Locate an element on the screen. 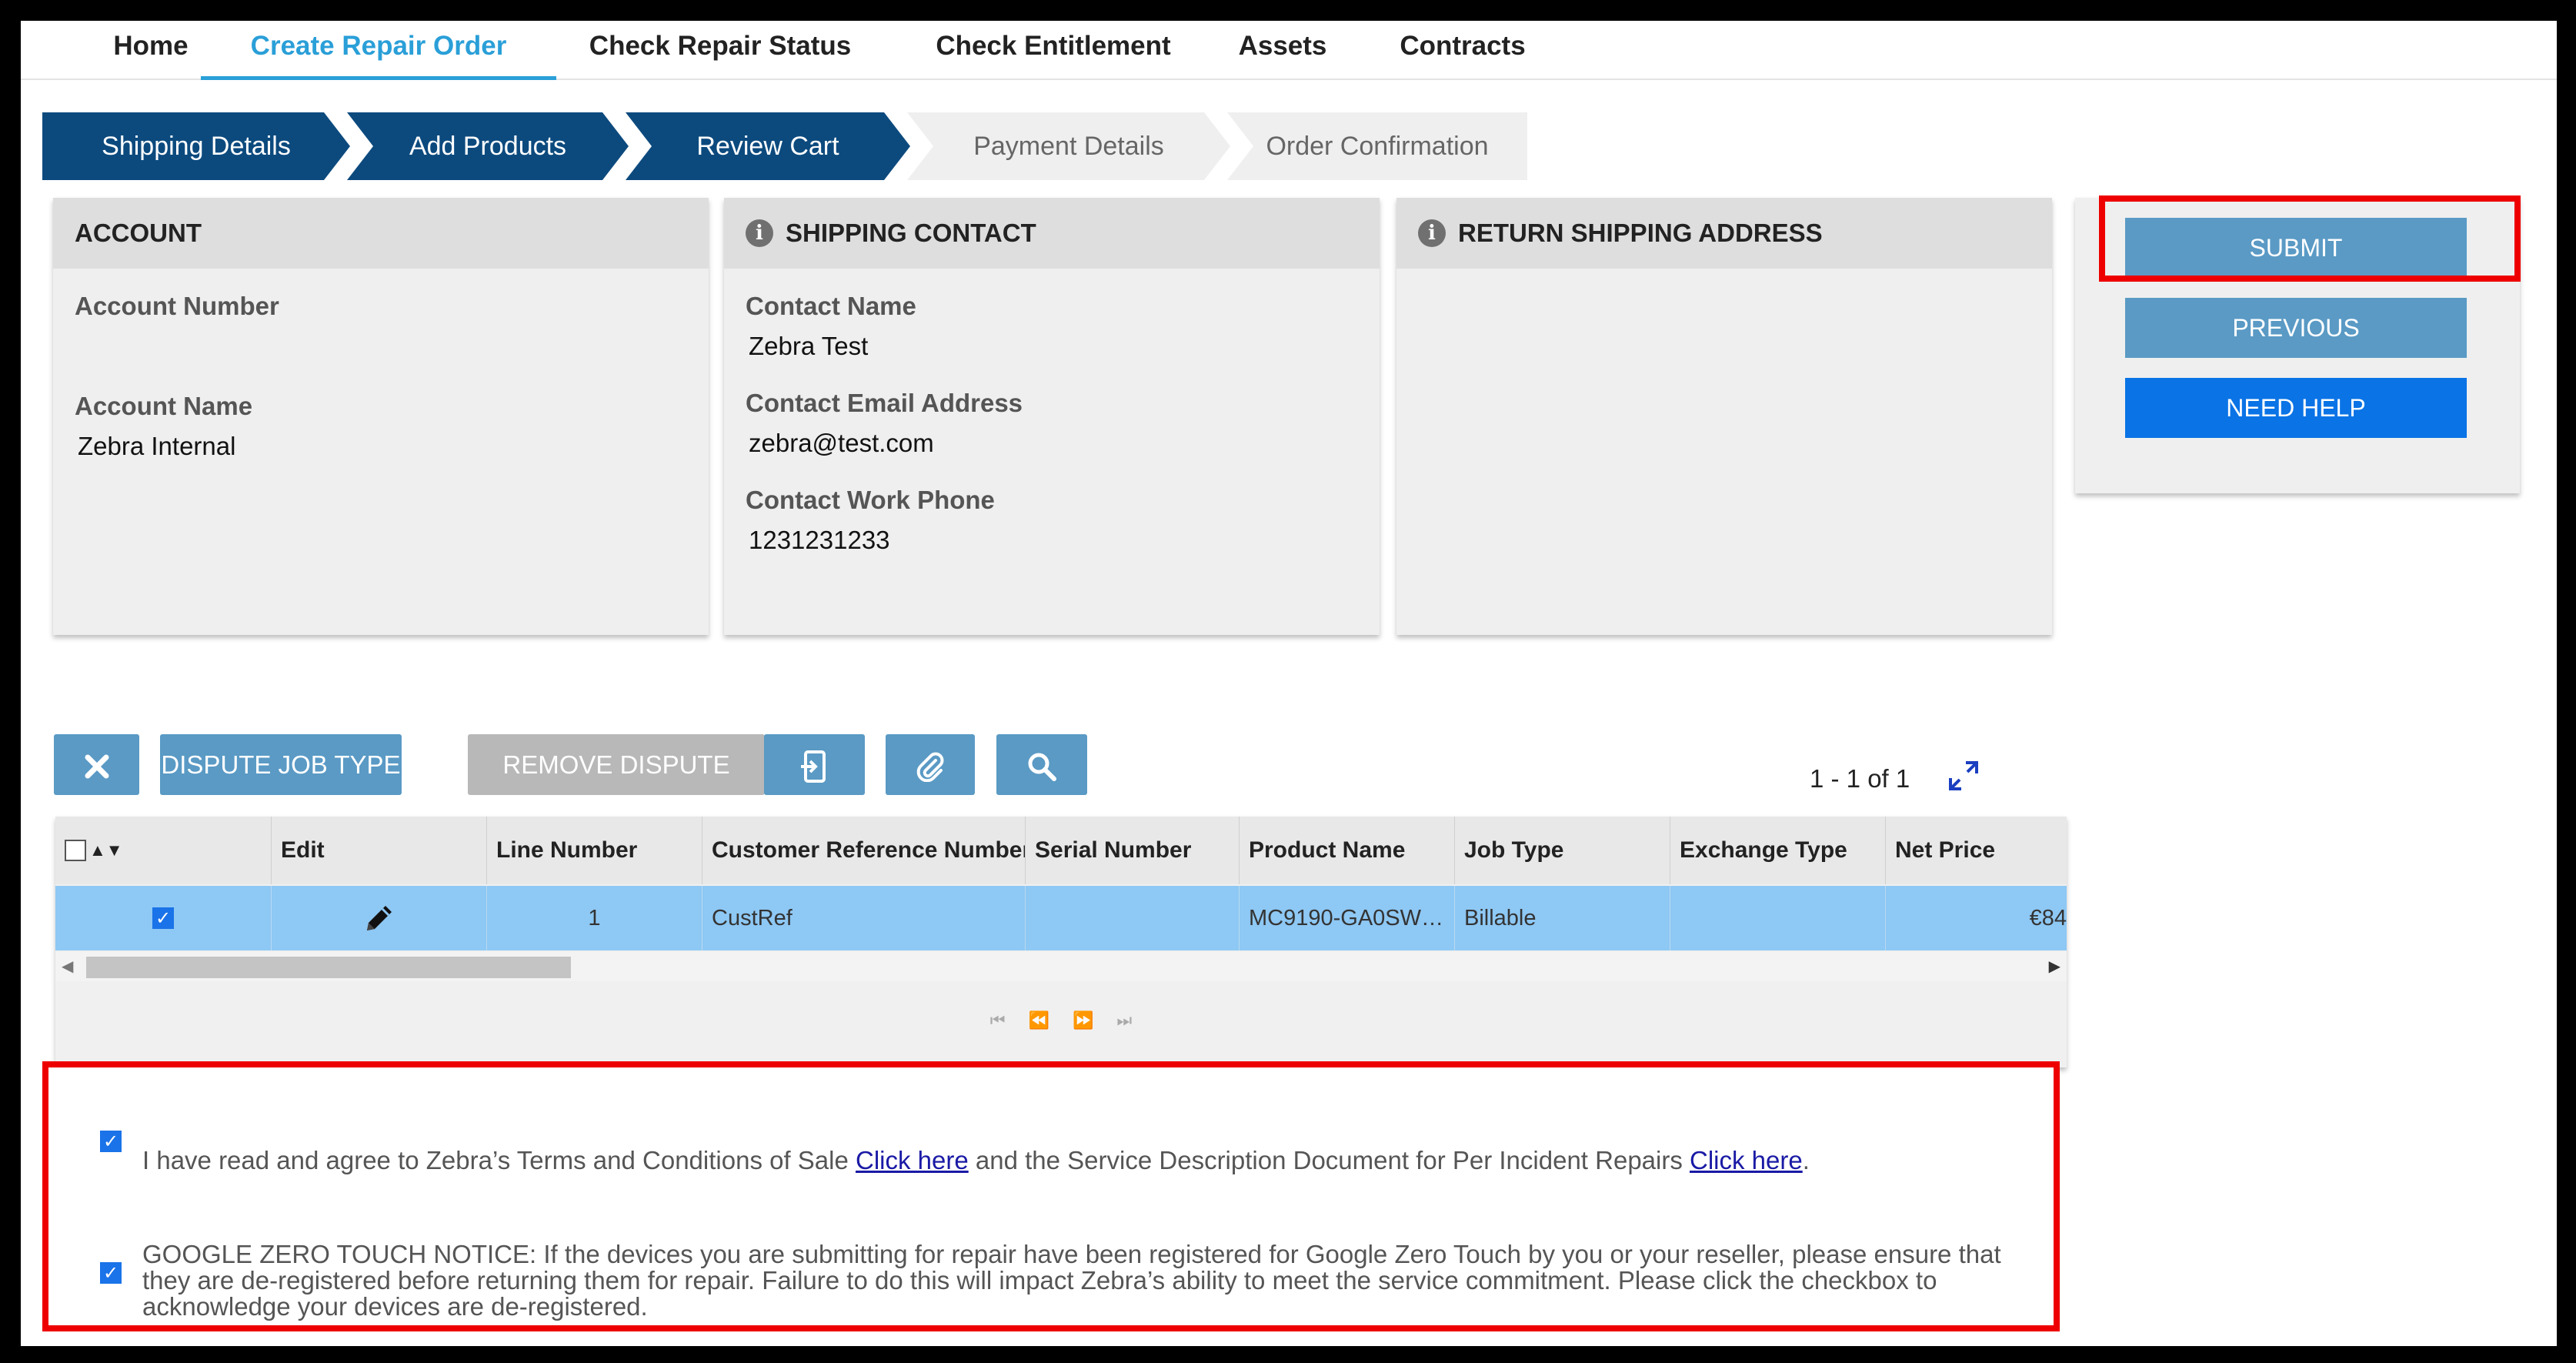 This screenshot has height=1363, width=2576. return-address-header: i RETURN SHIPPING ADDRESS is located at coordinates (1724, 233).